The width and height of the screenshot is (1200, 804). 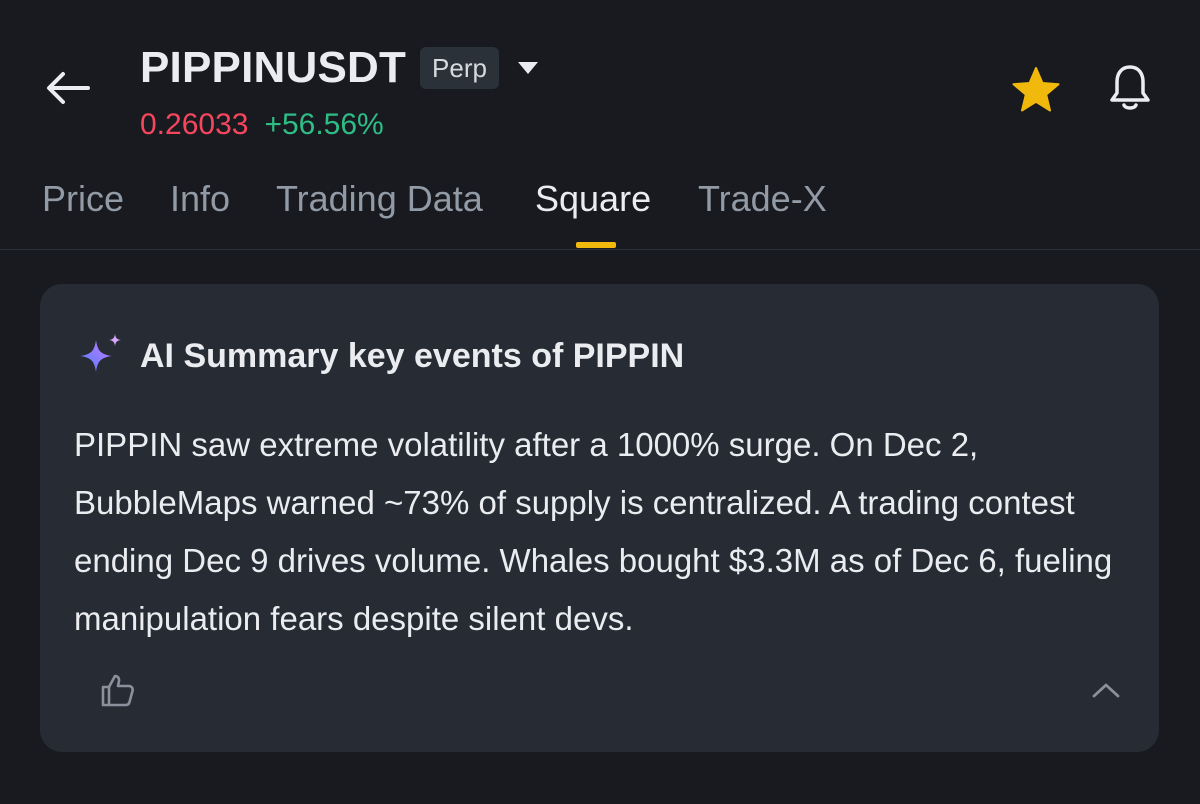 I want to click on arrow-left-icon, so click(x=68, y=88).